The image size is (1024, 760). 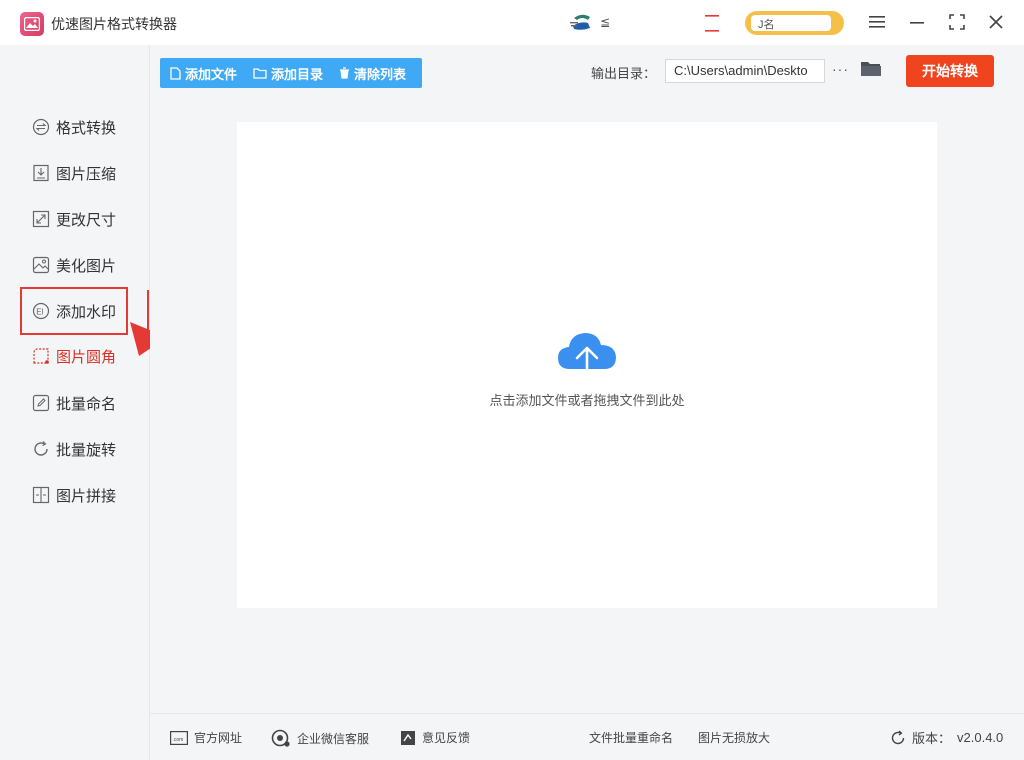 I want to click on batch-rename-label: 文件批量重命名, so click(x=631, y=738).